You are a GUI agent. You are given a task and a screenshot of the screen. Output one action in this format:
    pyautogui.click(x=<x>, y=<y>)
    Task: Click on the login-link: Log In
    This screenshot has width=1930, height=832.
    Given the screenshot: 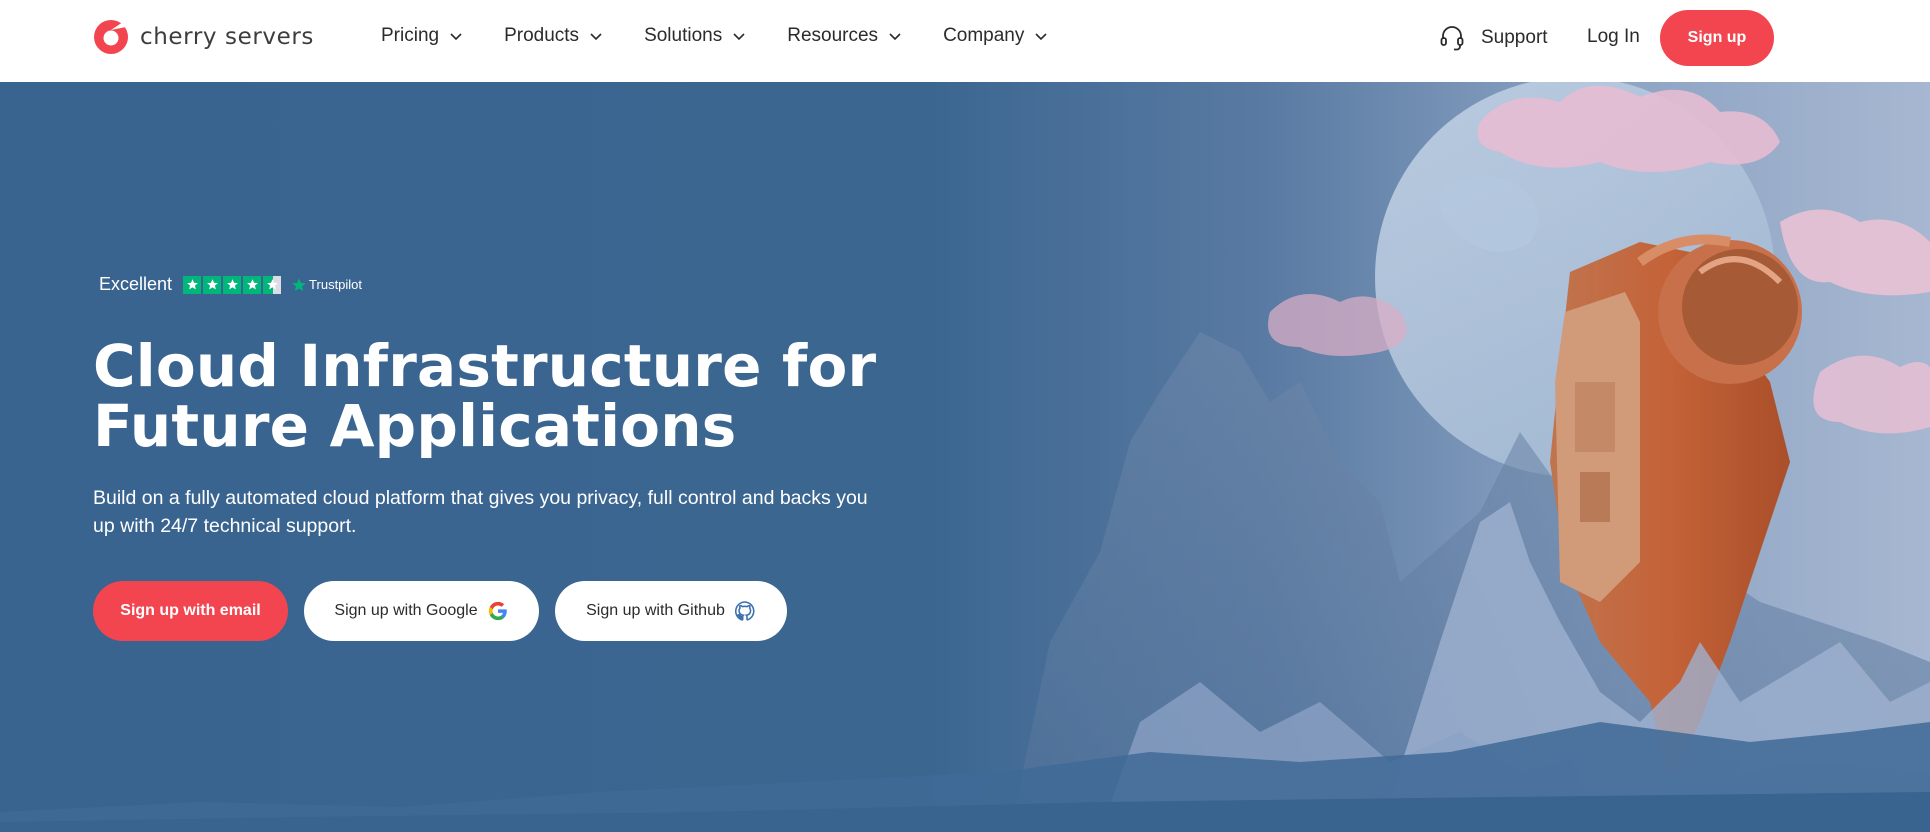 What is the action you would take?
    pyautogui.click(x=1613, y=37)
    